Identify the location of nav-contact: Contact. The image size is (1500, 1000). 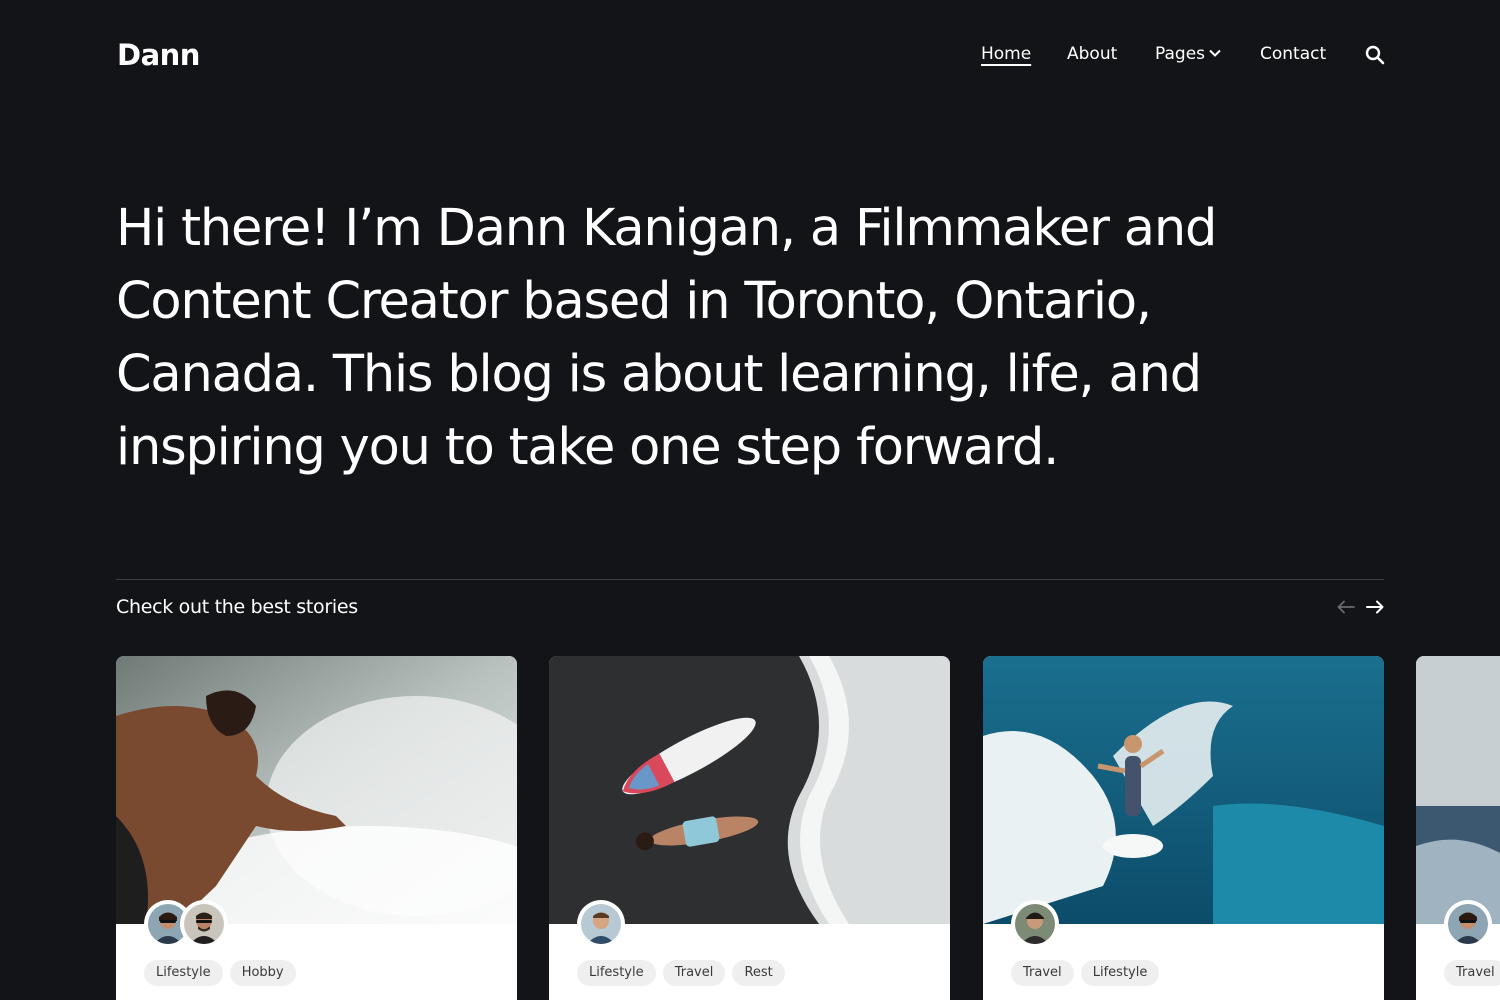
(1293, 54).